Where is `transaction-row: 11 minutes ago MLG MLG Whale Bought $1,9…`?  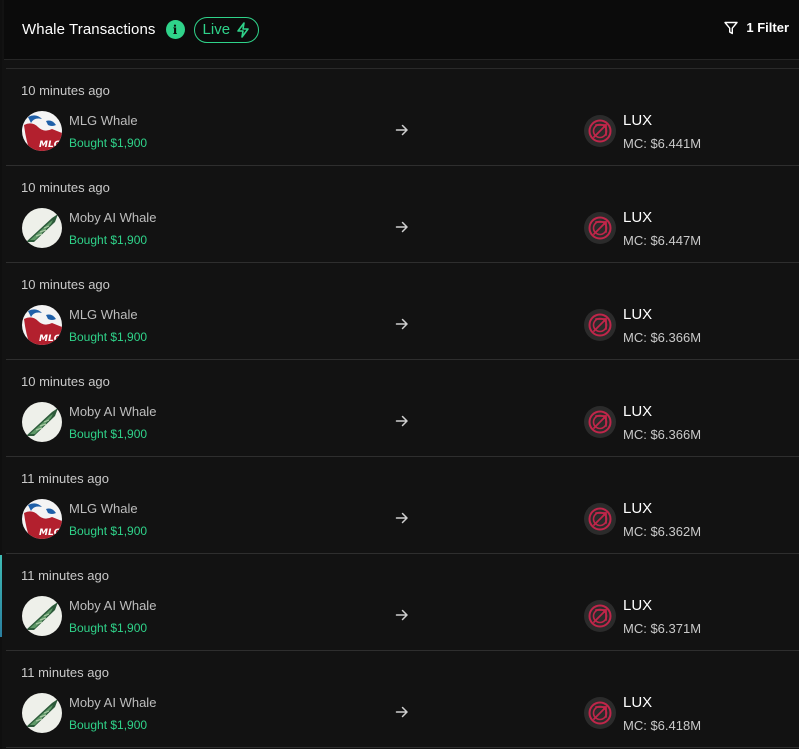
transaction-row: 11 minutes ago MLG MLG Whale Bought $1,9… is located at coordinates (402, 505).